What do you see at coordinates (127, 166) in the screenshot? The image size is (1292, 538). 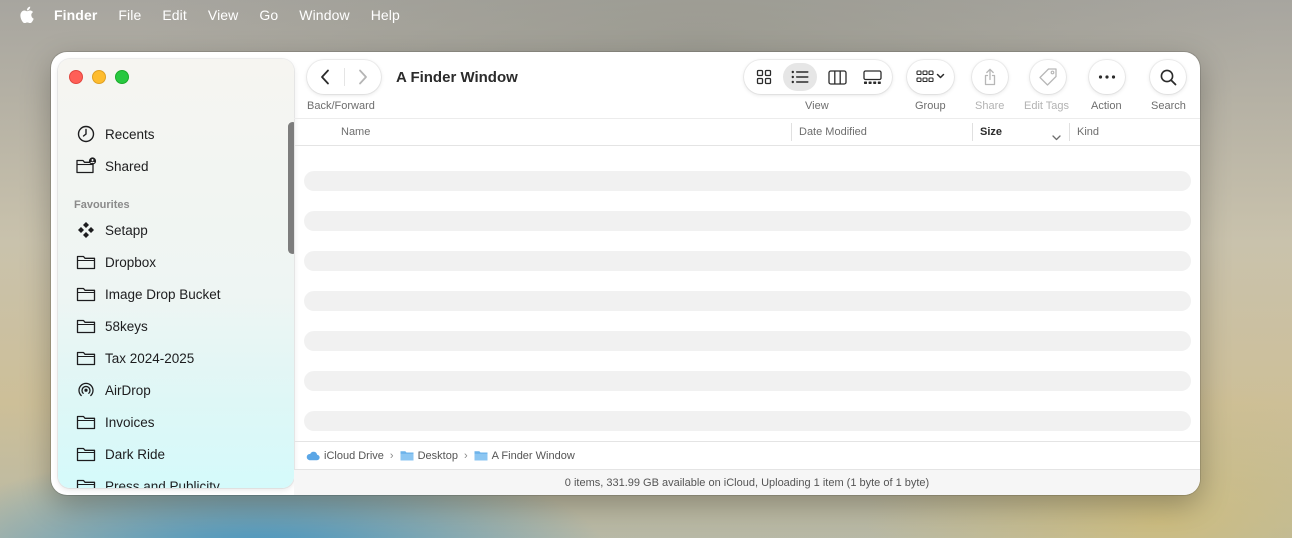 I see `sidebar-item-label: Shared` at bounding box center [127, 166].